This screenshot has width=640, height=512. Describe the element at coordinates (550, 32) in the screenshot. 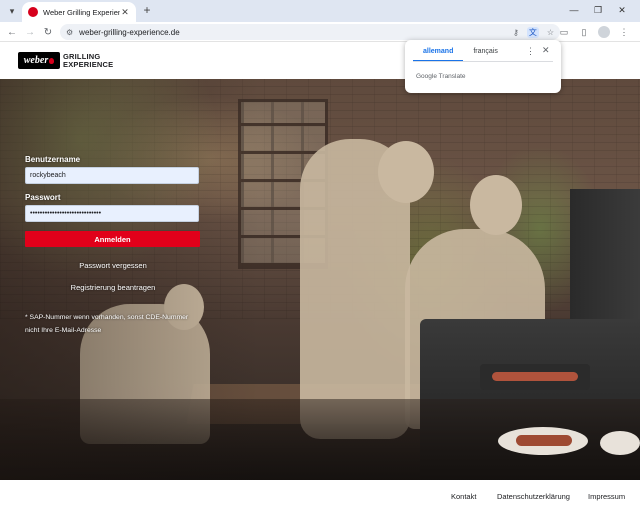

I see `bookmark-star-icon: ☆` at that location.